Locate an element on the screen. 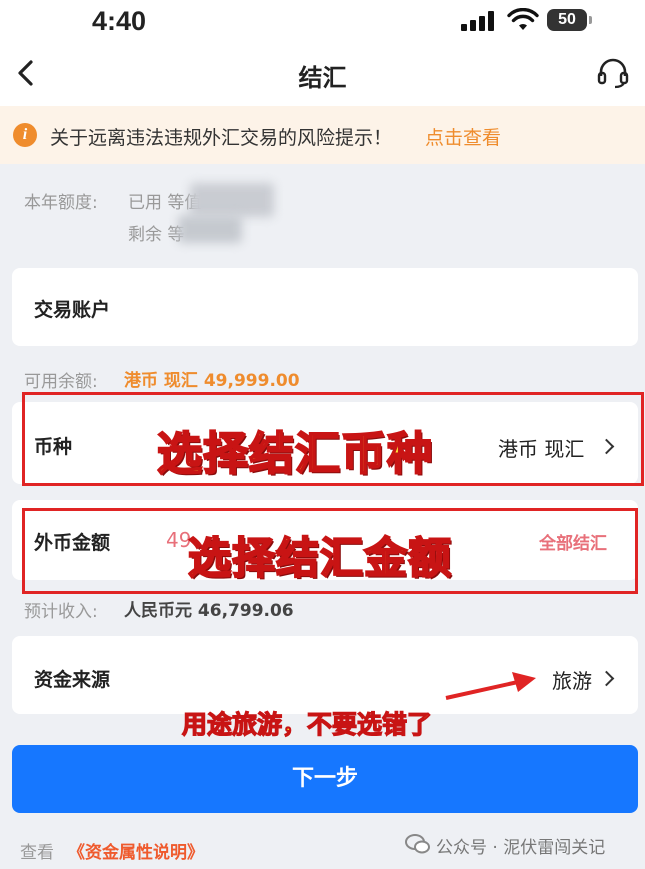 The width and height of the screenshot is (645, 869). notice-view-link: 点击查看 is located at coordinates (463, 136).